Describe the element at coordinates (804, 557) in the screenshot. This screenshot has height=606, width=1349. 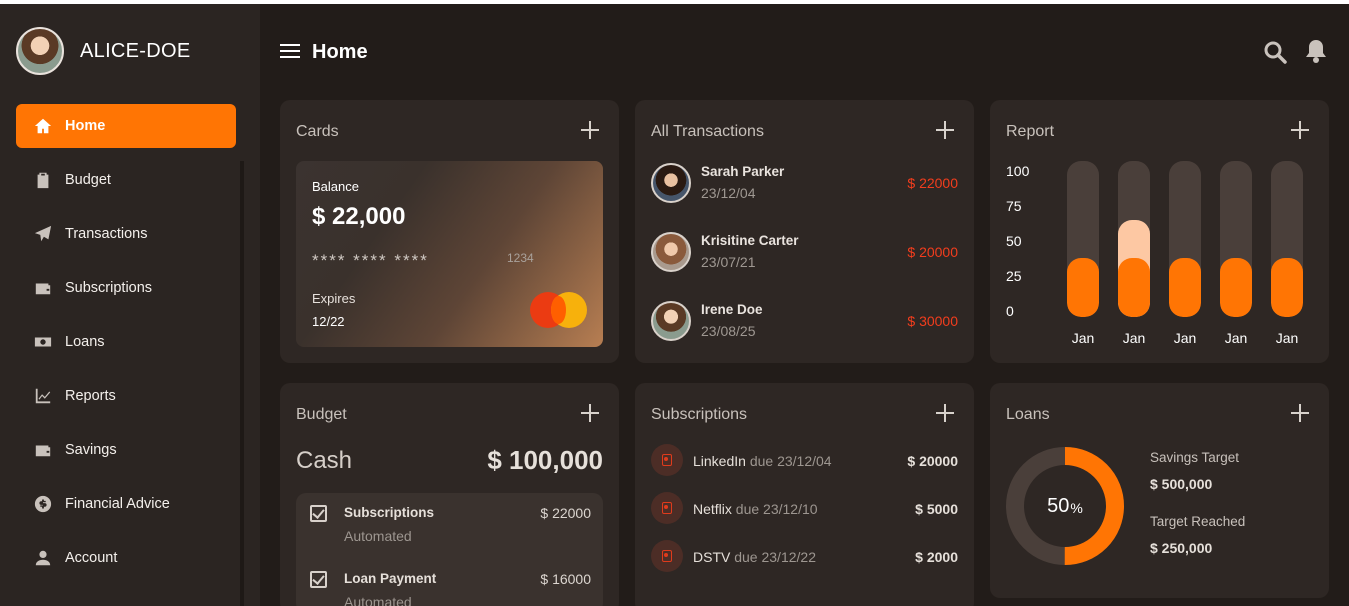
I see `list-item: DSTV due 23/12/22 $ 2000` at that location.